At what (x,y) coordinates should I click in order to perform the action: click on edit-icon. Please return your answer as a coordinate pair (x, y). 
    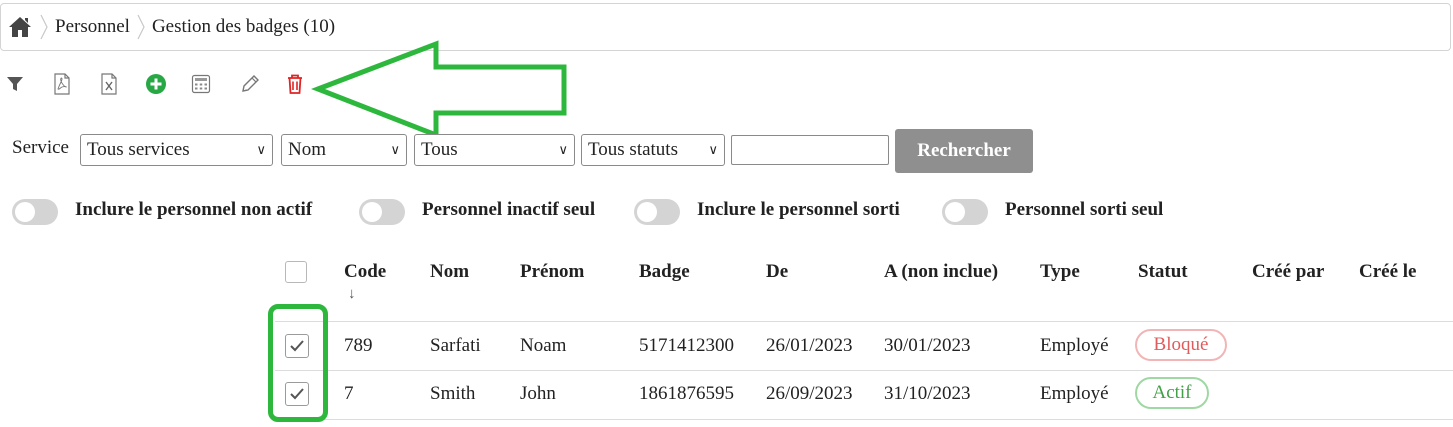
    Looking at the image, I should click on (250, 84).